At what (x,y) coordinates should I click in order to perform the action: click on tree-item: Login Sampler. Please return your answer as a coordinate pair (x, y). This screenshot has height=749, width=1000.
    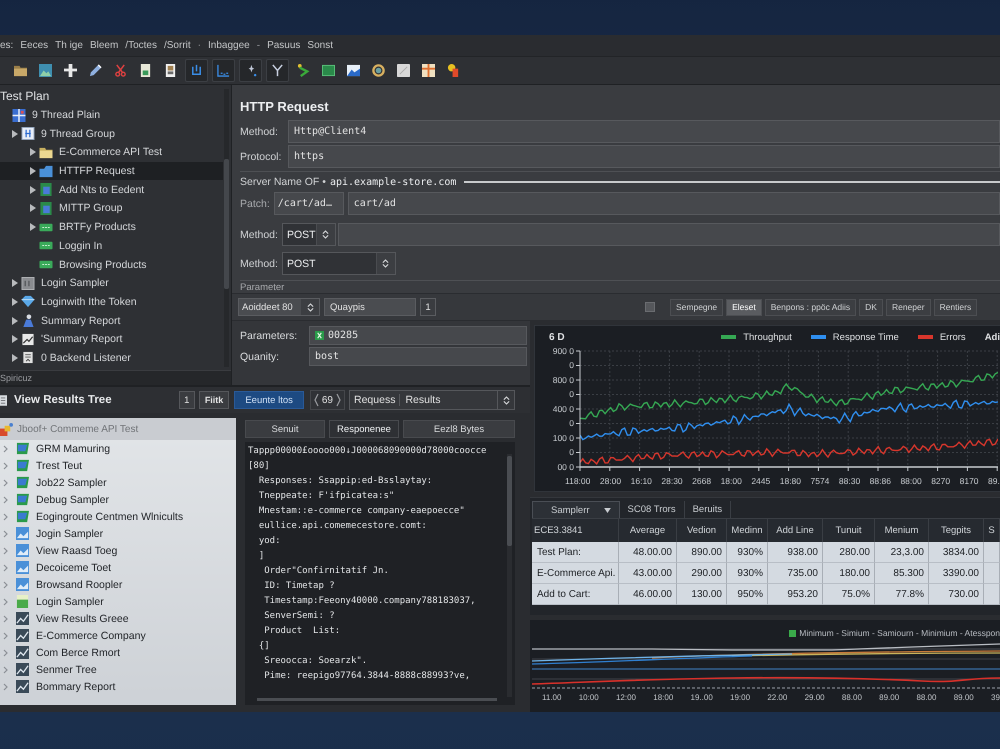
    Looking at the image, I should click on (111, 283).